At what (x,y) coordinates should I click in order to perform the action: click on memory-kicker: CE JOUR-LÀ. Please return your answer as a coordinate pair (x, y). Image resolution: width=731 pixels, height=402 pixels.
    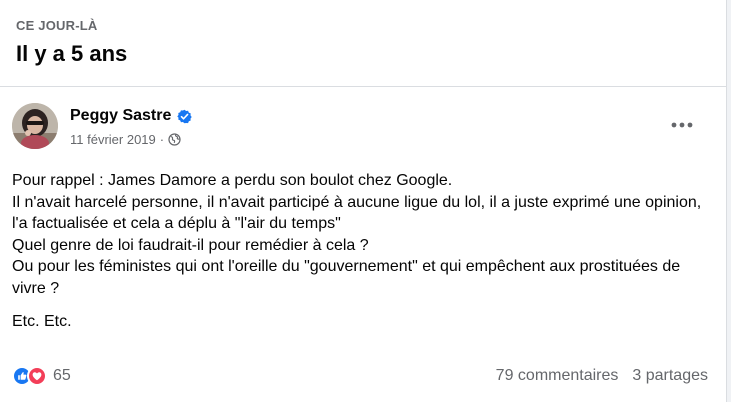
    Looking at the image, I should click on (57, 25).